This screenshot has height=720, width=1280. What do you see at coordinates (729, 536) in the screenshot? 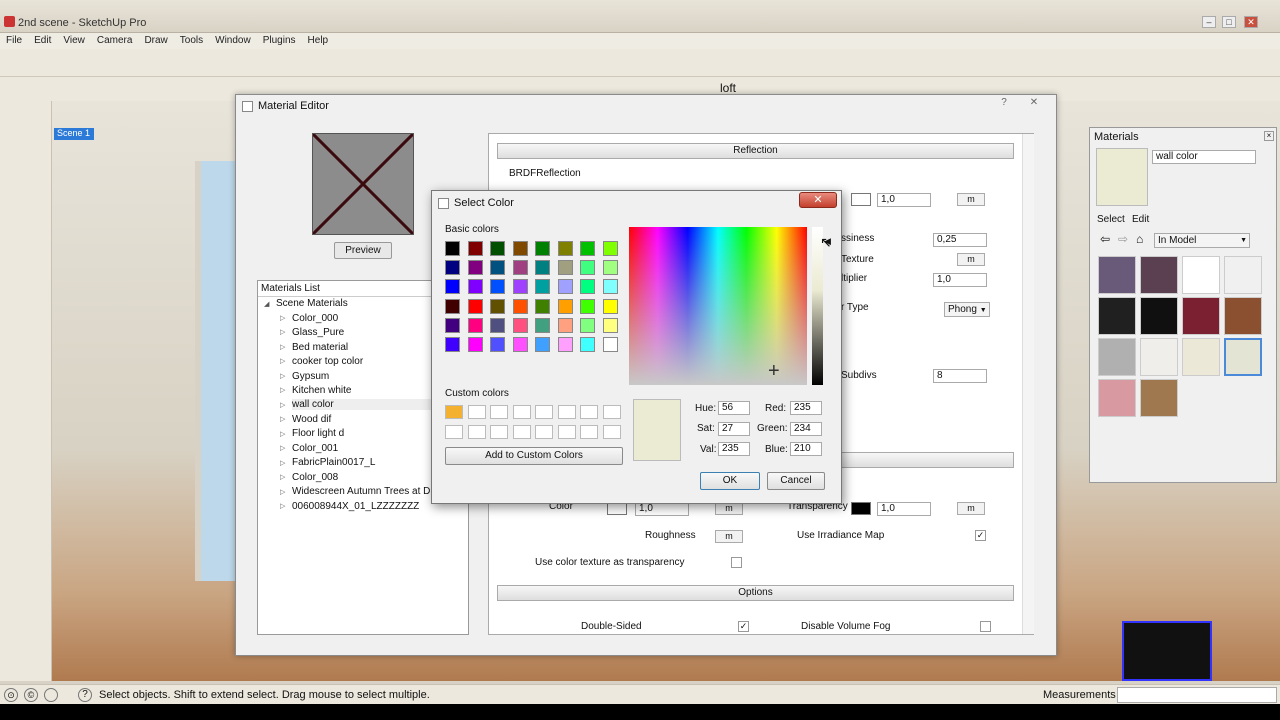
I see `roughness-map-button: m` at bounding box center [729, 536].